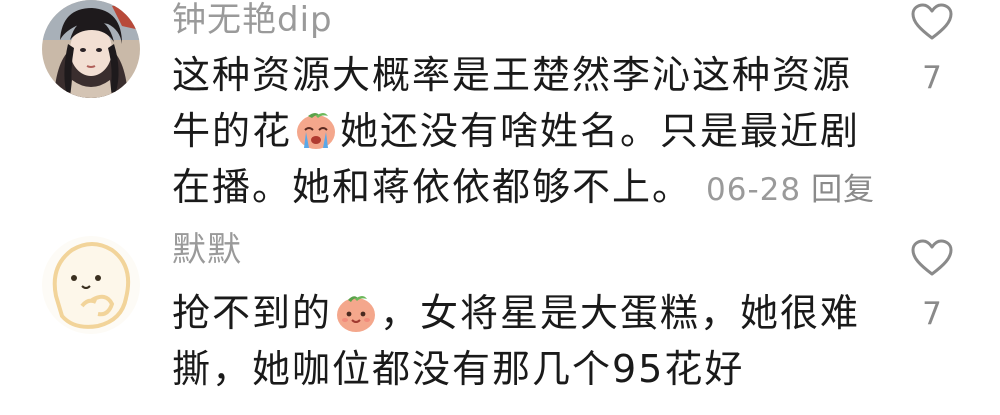 This screenshot has width=1000, height=415. Describe the element at coordinates (316, 131) in the screenshot. I see `crying-peach-emoji-icon` at that location.